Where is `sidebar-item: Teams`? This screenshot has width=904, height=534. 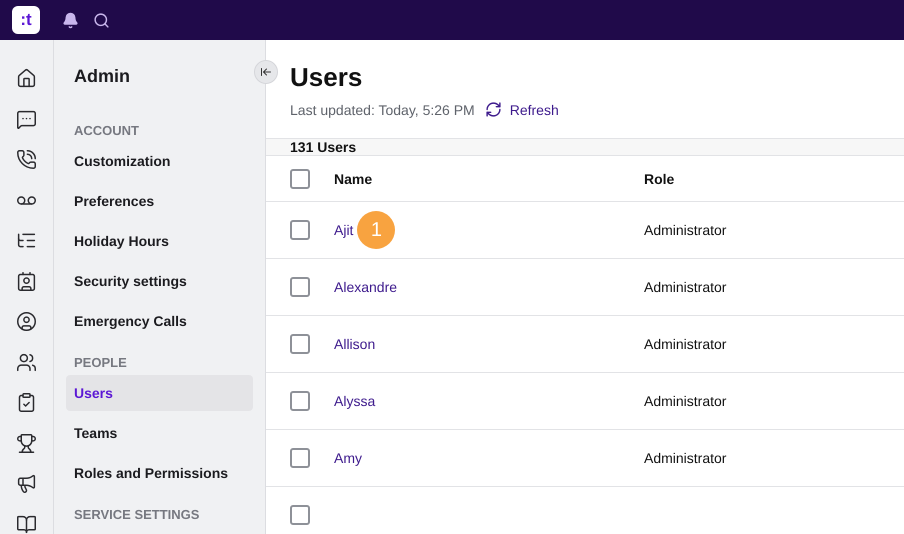
sidebar-item: Teams is located at coordinates (159, 433).